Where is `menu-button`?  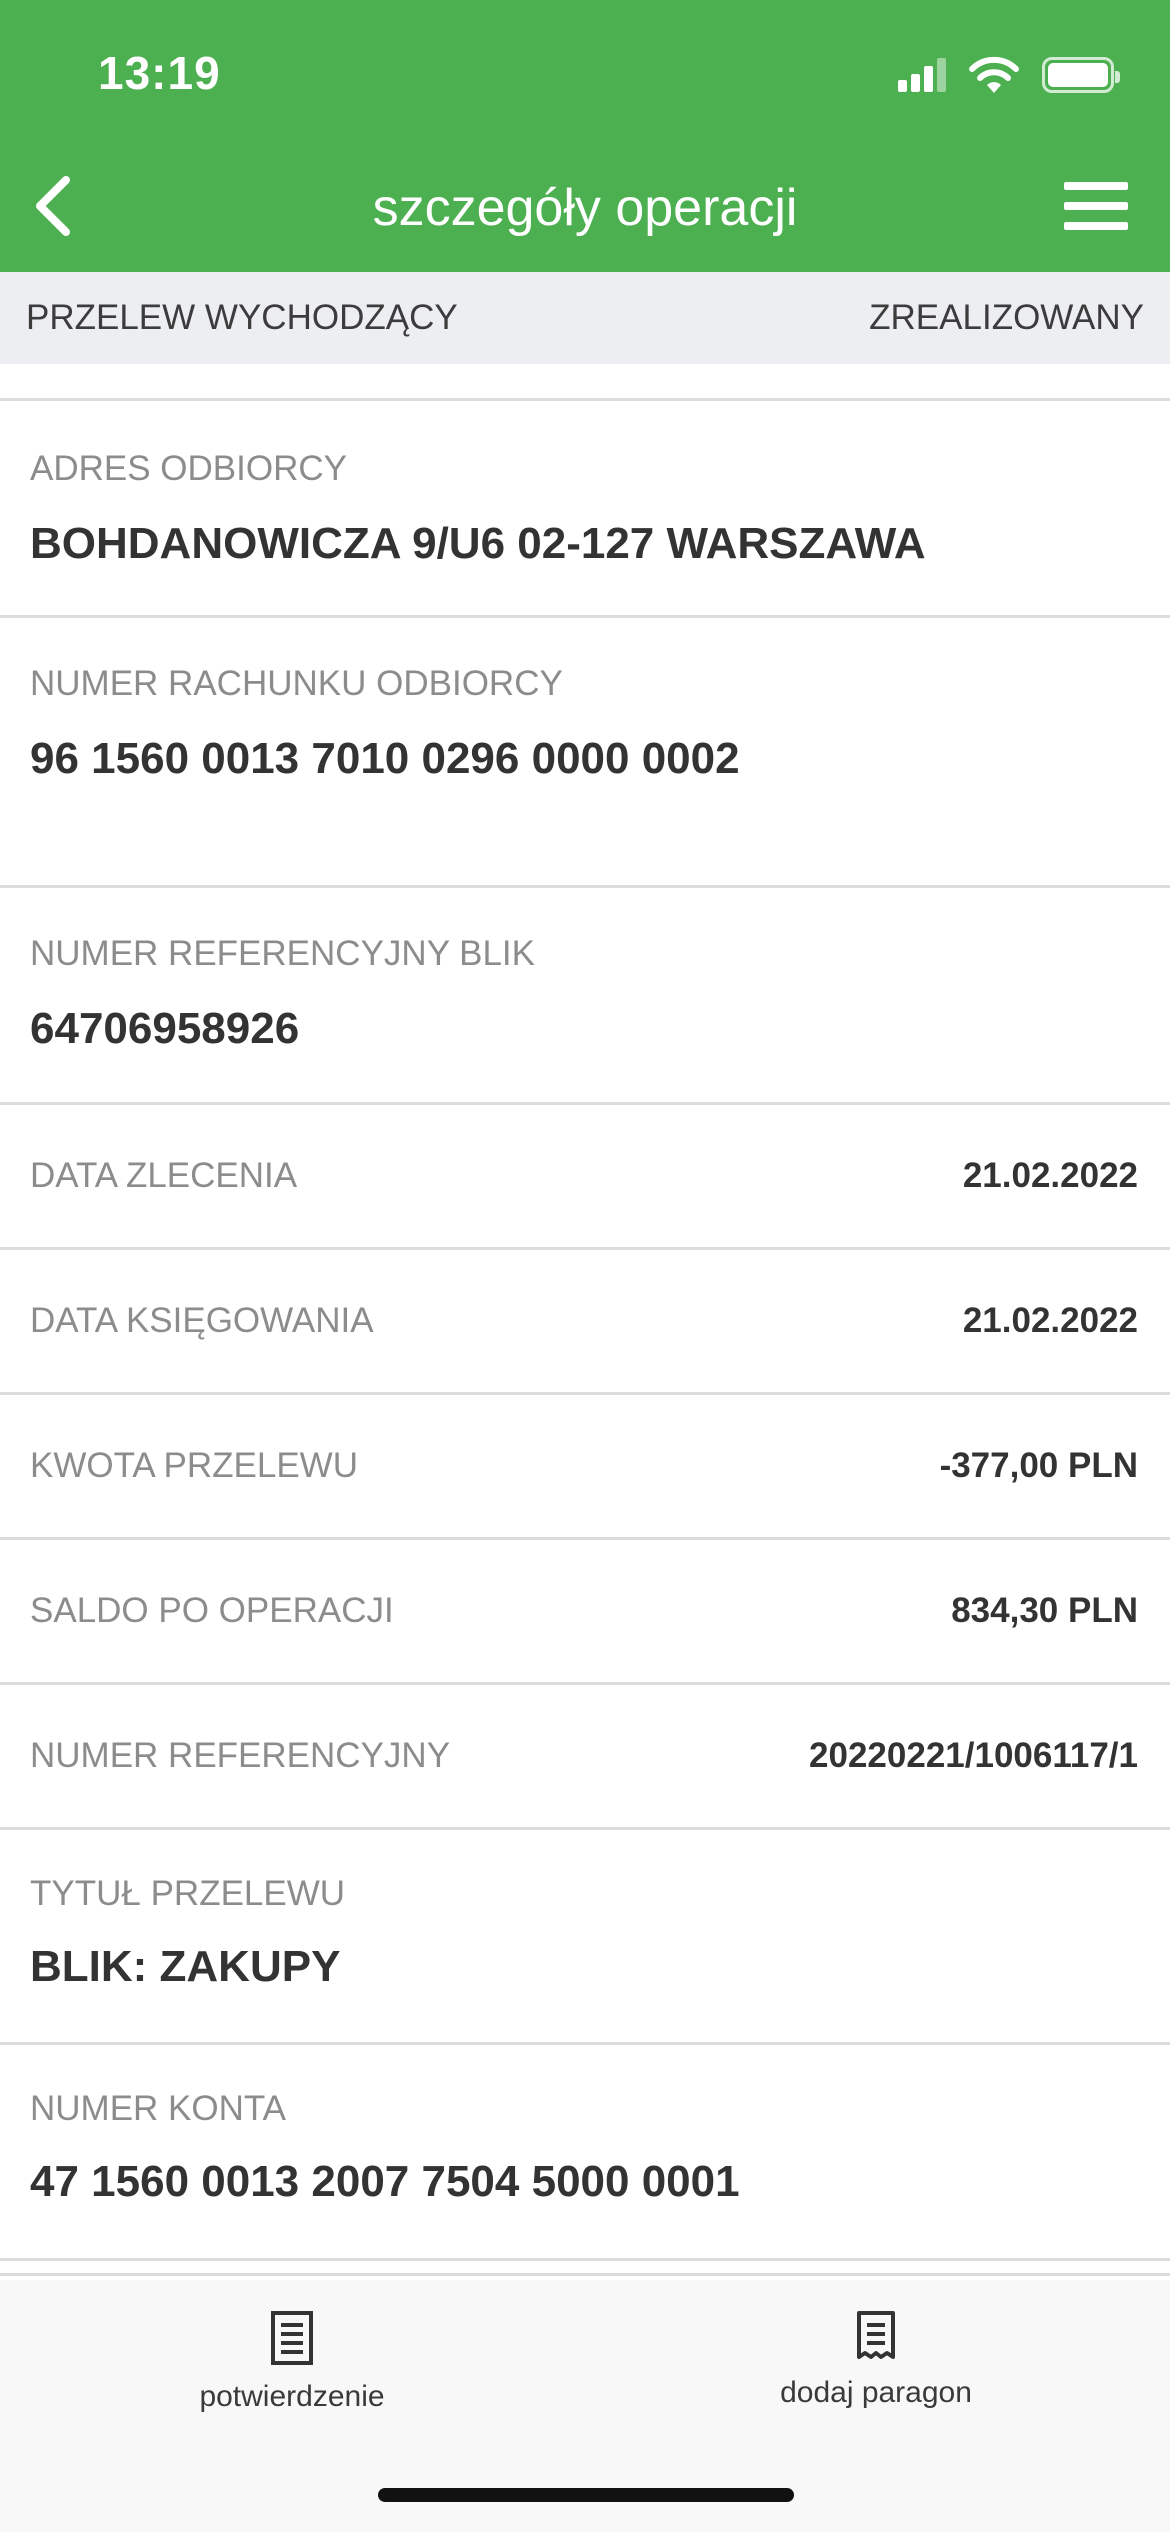 menu-button is located at coordinates (1096, 206).